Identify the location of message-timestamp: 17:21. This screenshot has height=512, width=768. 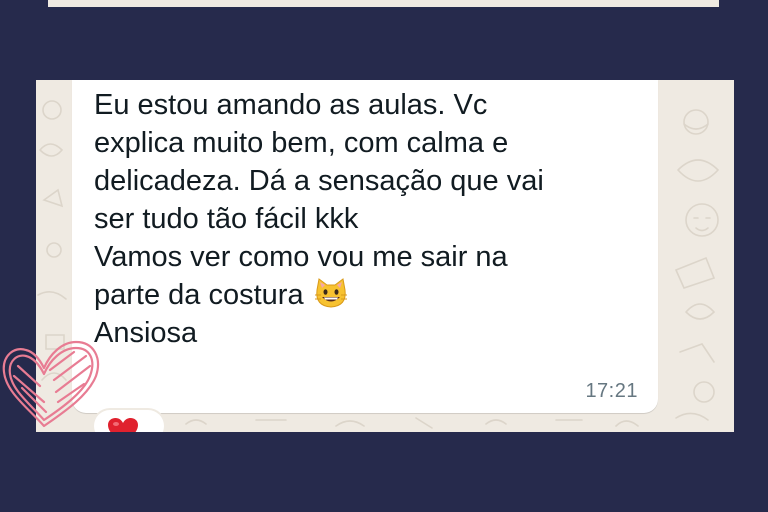
(611, 391).